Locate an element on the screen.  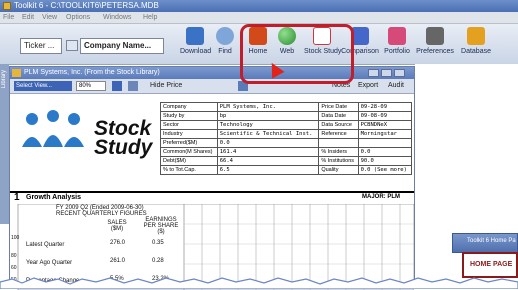
print-icon is located at coordinates (133, 86).